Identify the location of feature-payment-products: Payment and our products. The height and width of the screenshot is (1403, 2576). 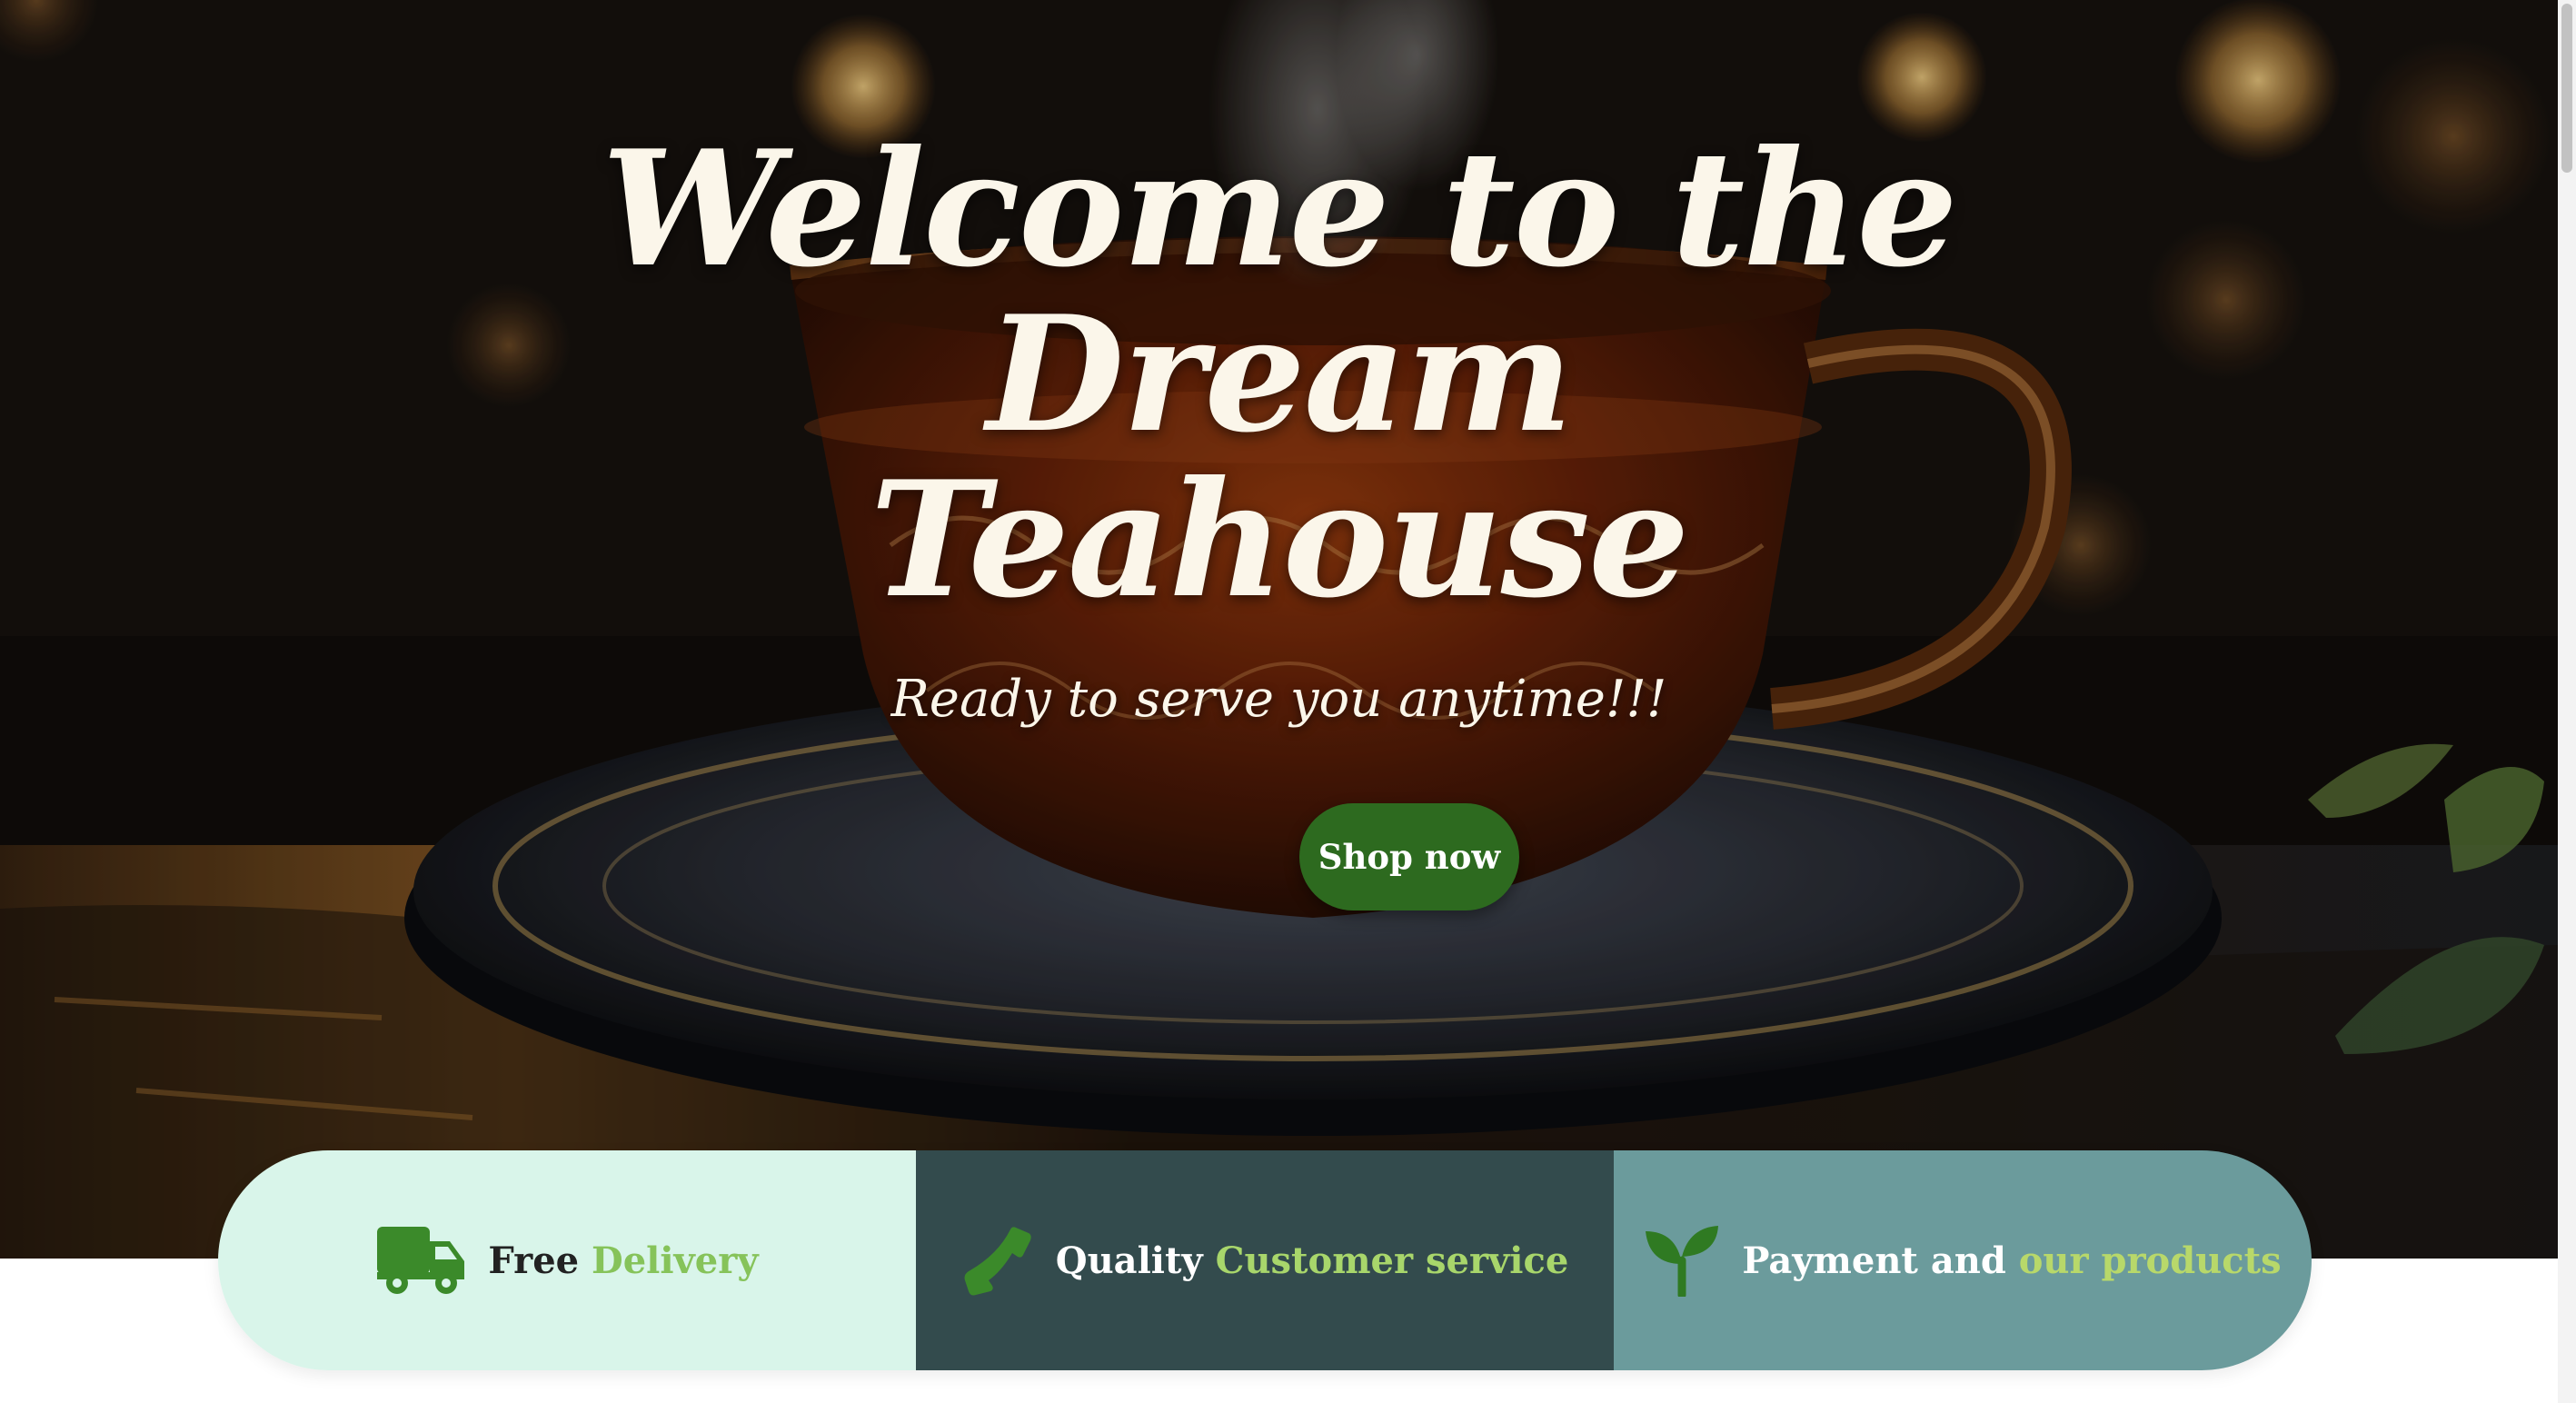
(1963, 1260).